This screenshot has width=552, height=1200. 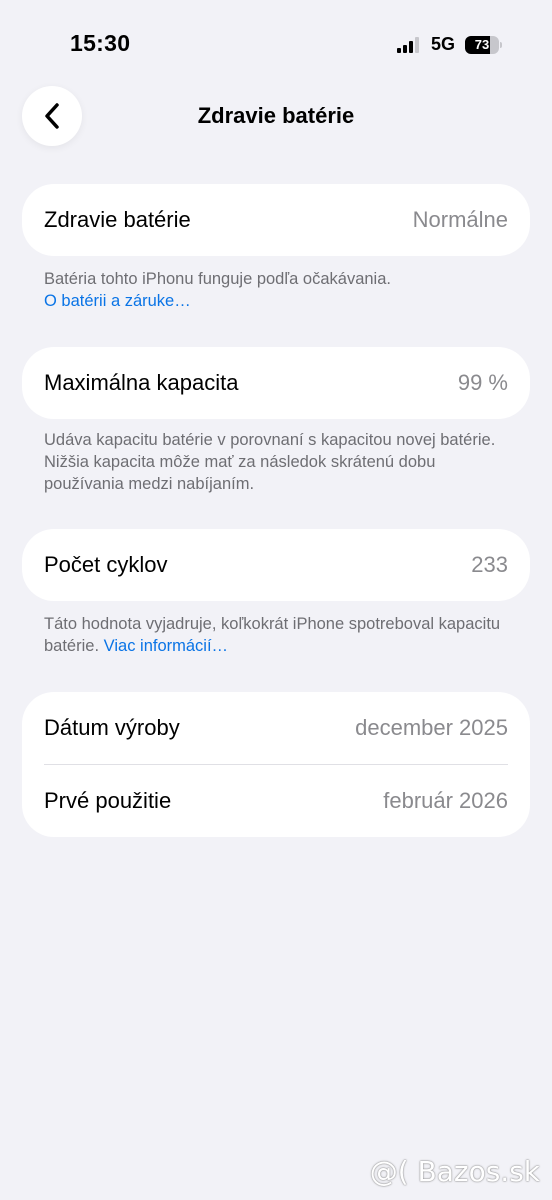 What do you see at coordinates (100, 43) in the screenshot?
I see `status-time: 15:30` at bounding box center [100, 43].